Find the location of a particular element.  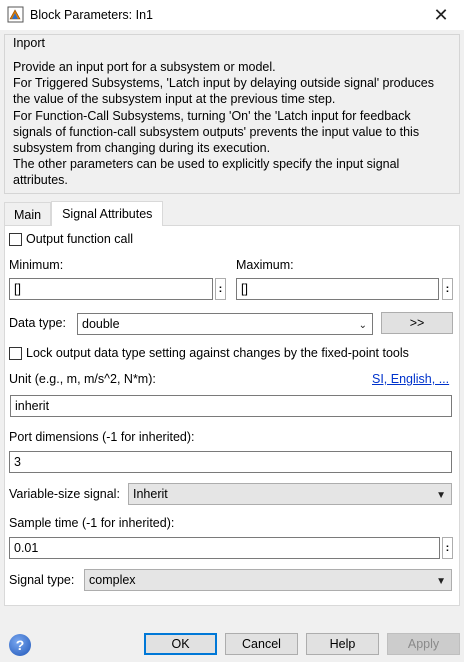

minimum-input: [] is located at coordinates (111, 289).